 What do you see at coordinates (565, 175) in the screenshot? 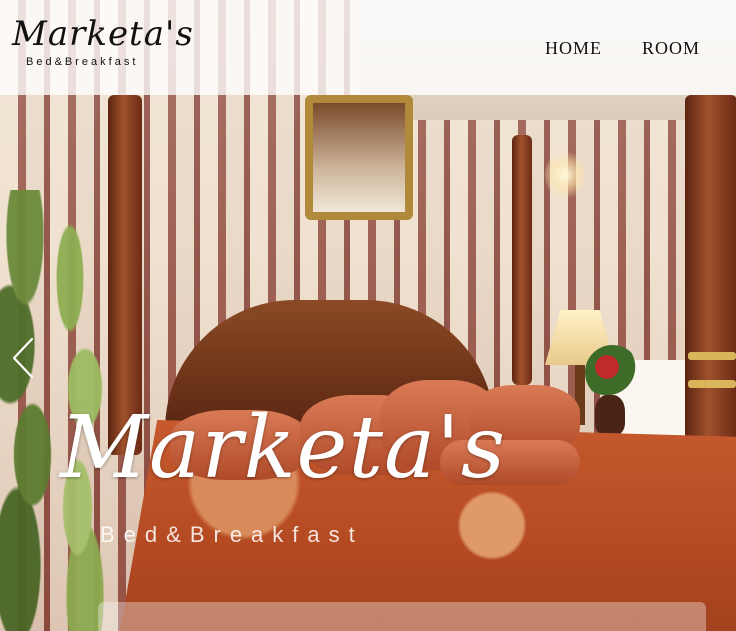
I see `wall-sconce` at bounding box center [565, 175].